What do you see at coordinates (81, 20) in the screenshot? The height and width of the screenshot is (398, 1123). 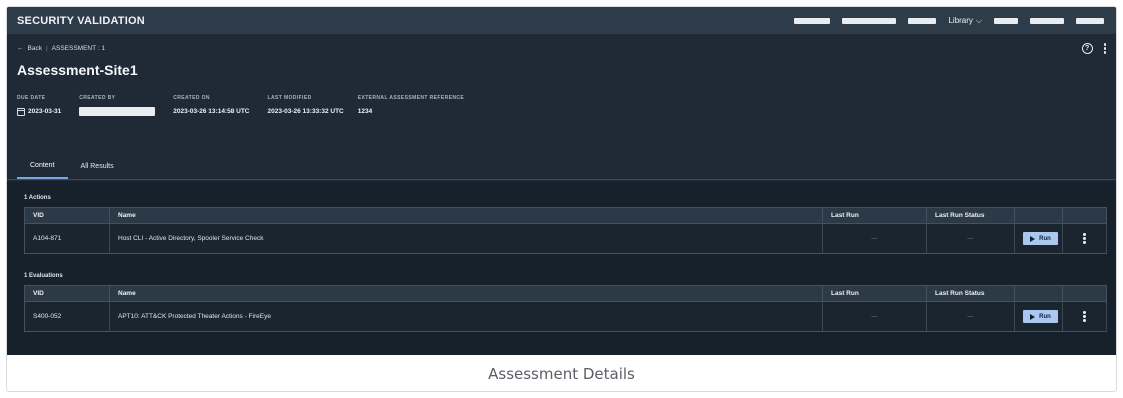 I see `app-title: SECURITY VALIDATION` at bounding box center [81, 20].